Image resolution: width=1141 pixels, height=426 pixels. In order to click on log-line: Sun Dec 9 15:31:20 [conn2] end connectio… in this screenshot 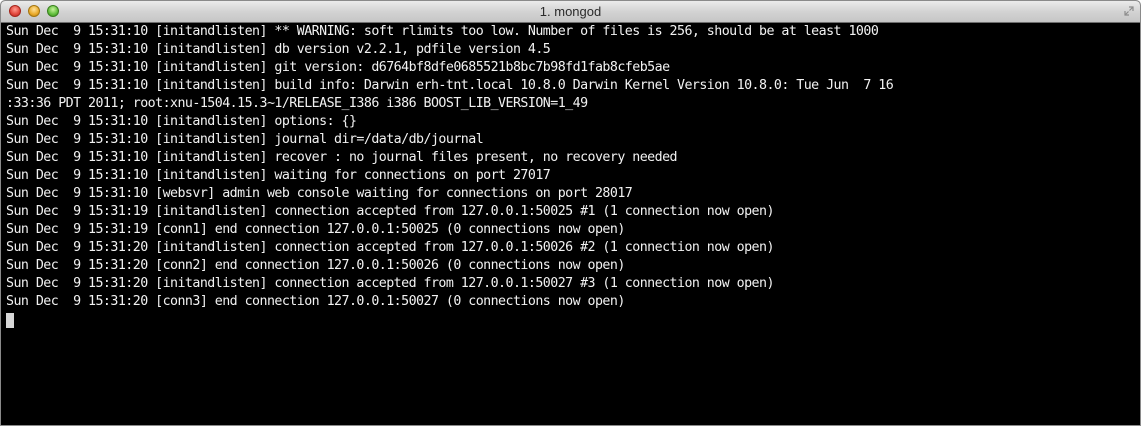, I will do `click(315, 265)`.